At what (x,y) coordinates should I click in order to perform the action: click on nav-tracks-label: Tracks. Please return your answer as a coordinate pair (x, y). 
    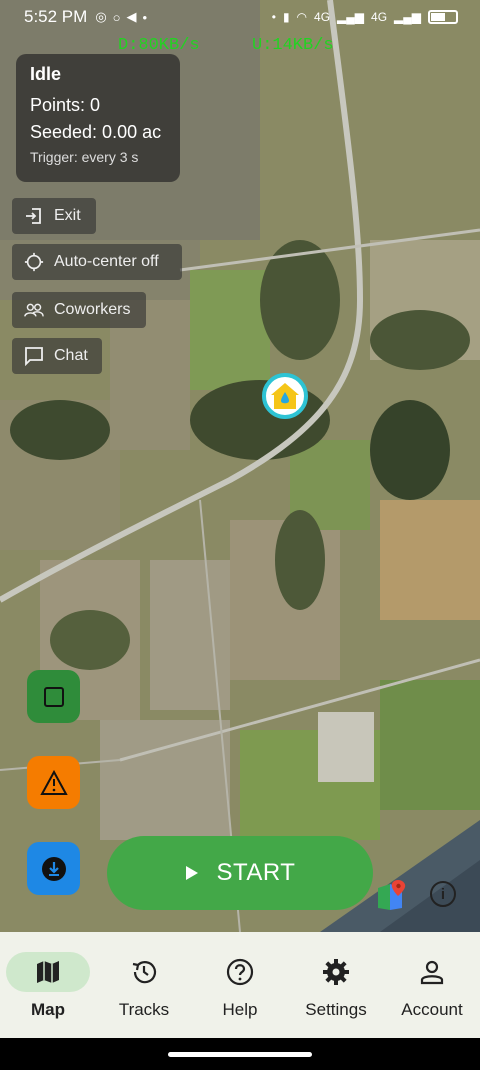
    Looking at the image, I should click on (144, 1009).